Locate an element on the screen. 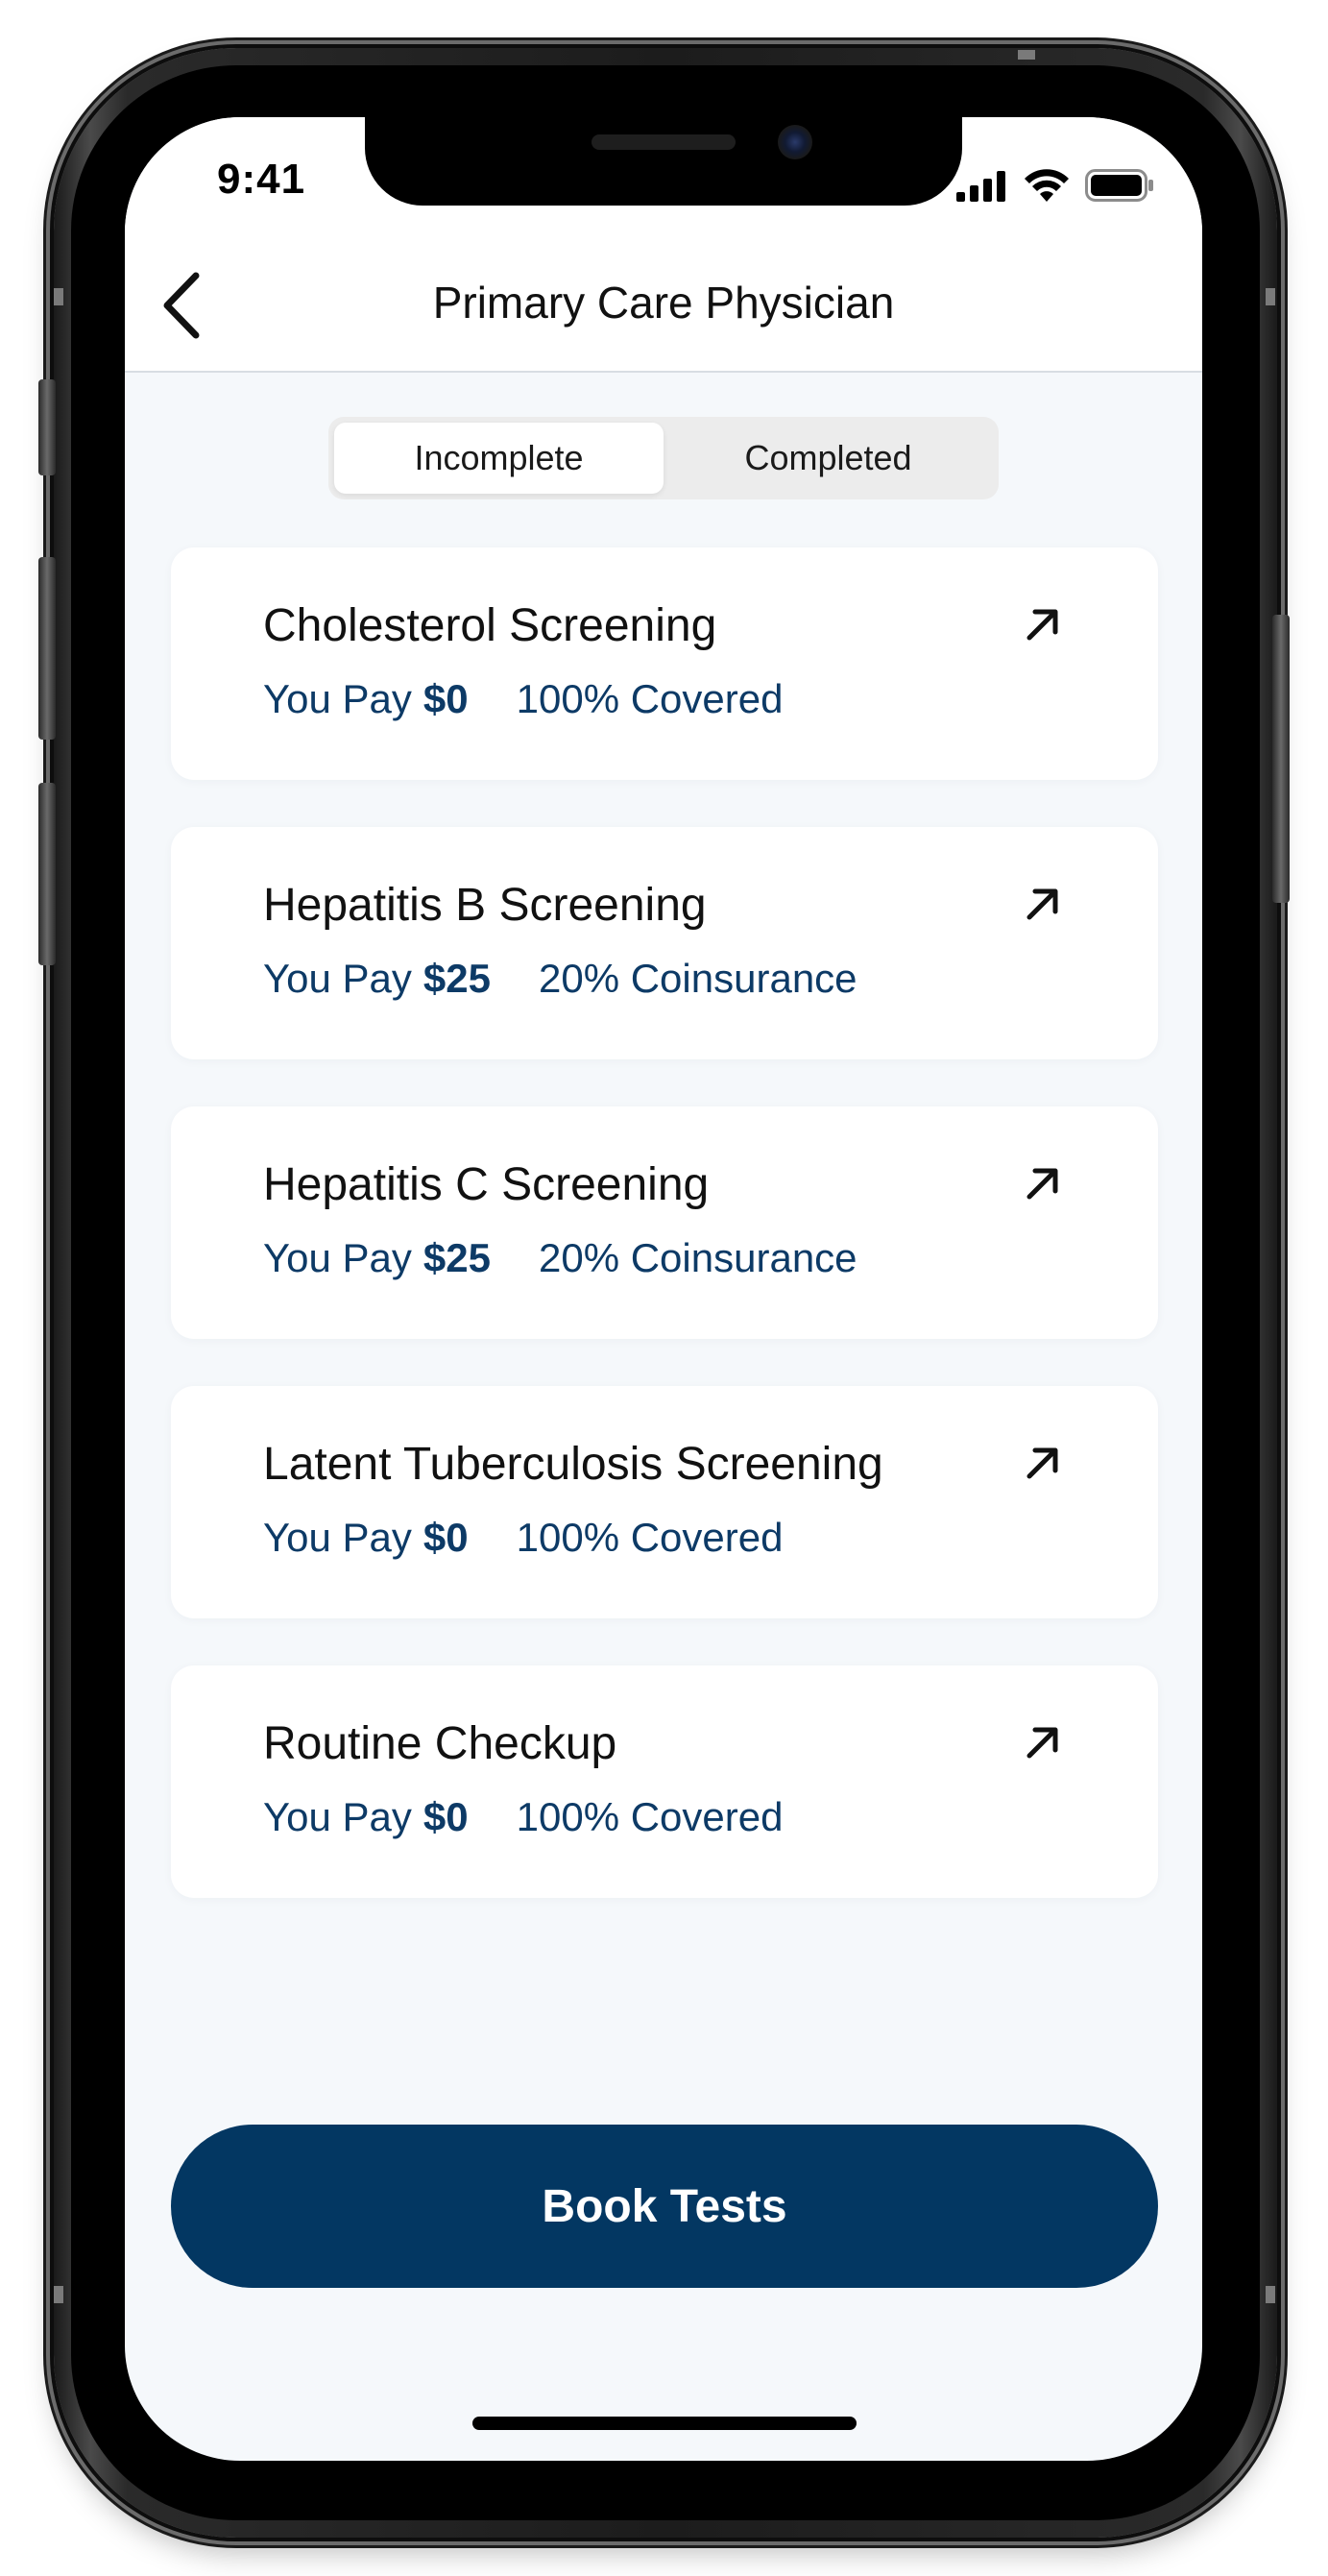 The image size is (1328, 2576). speaker-grille is located at coordinates (664, 142).